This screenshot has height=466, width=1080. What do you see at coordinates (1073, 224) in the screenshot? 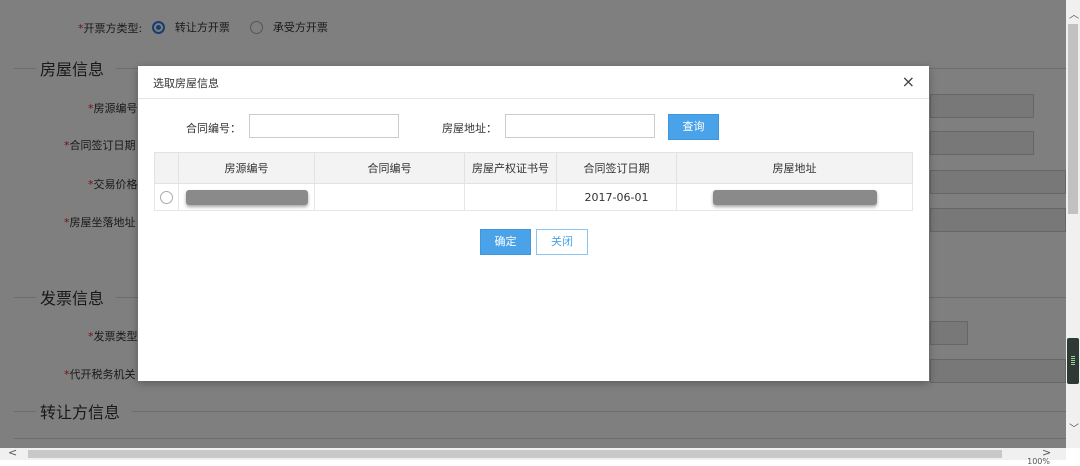
I see `vertical-scrollbar: ︿ ﹀` at bounding box center [1073, 224].